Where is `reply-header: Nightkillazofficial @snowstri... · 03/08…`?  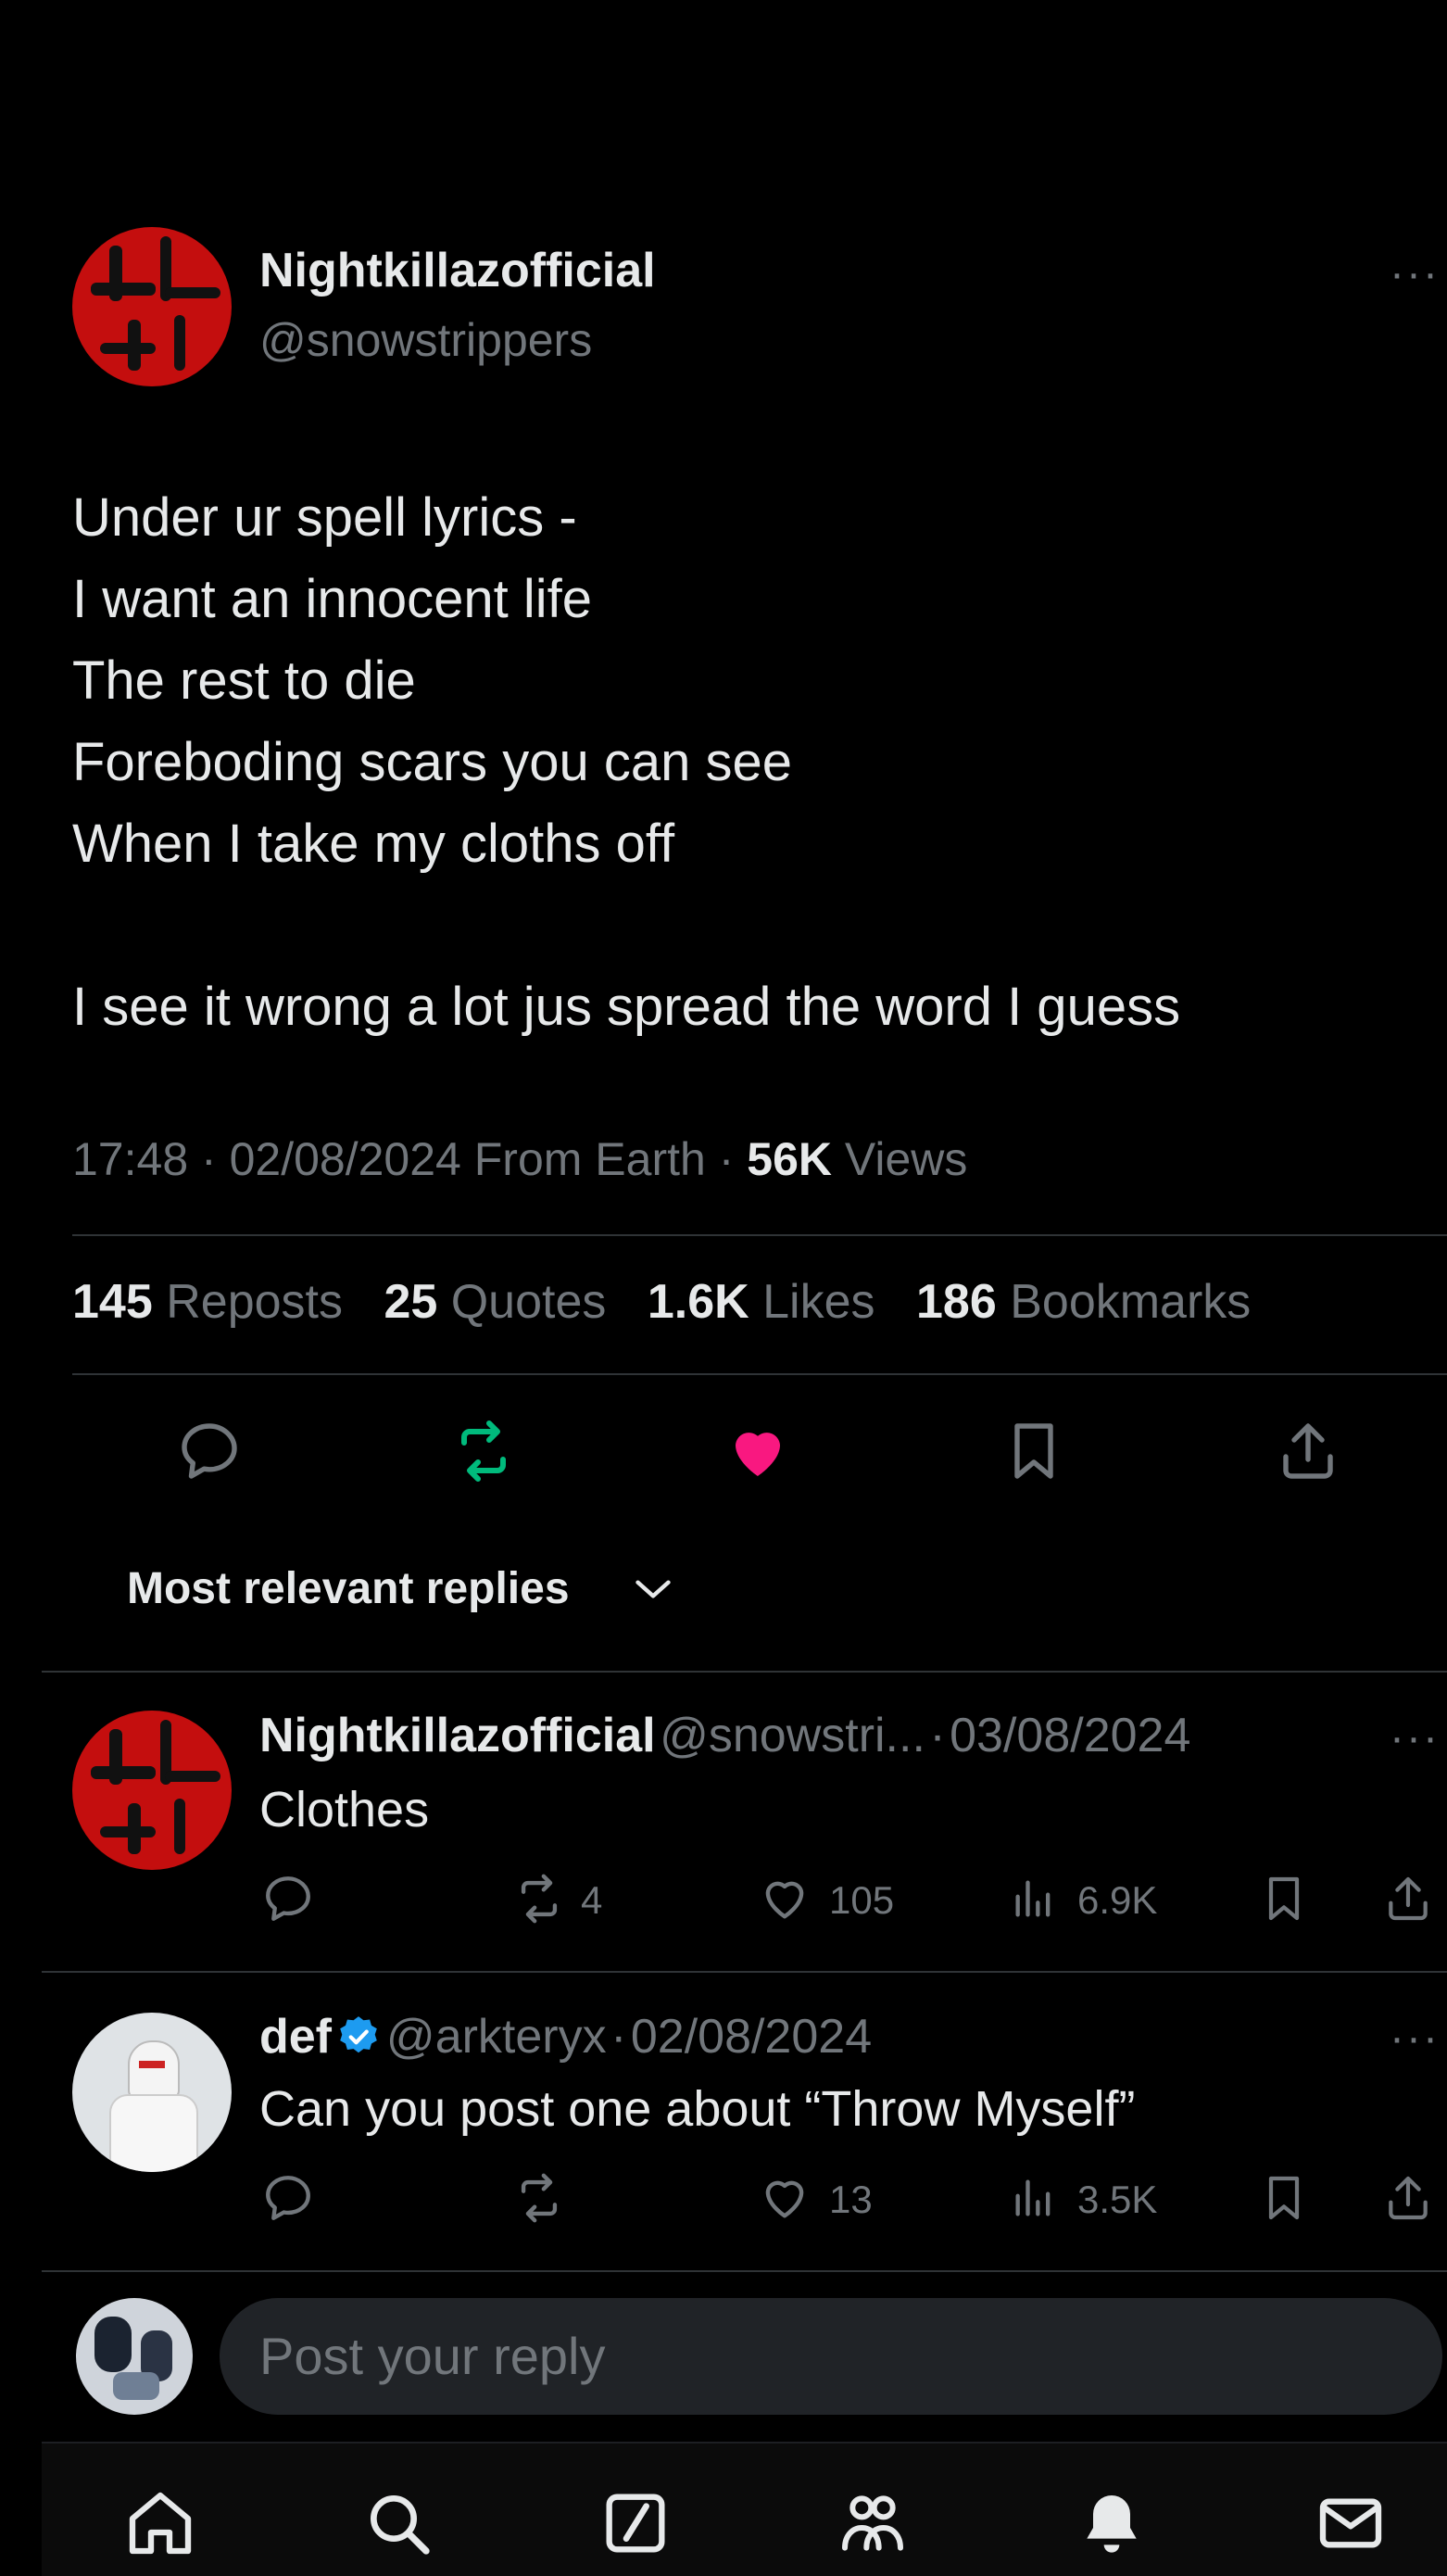
reply-header: Nightkillazofficial @snowstri... · 03/08… is located at coordinates (724, 1735).